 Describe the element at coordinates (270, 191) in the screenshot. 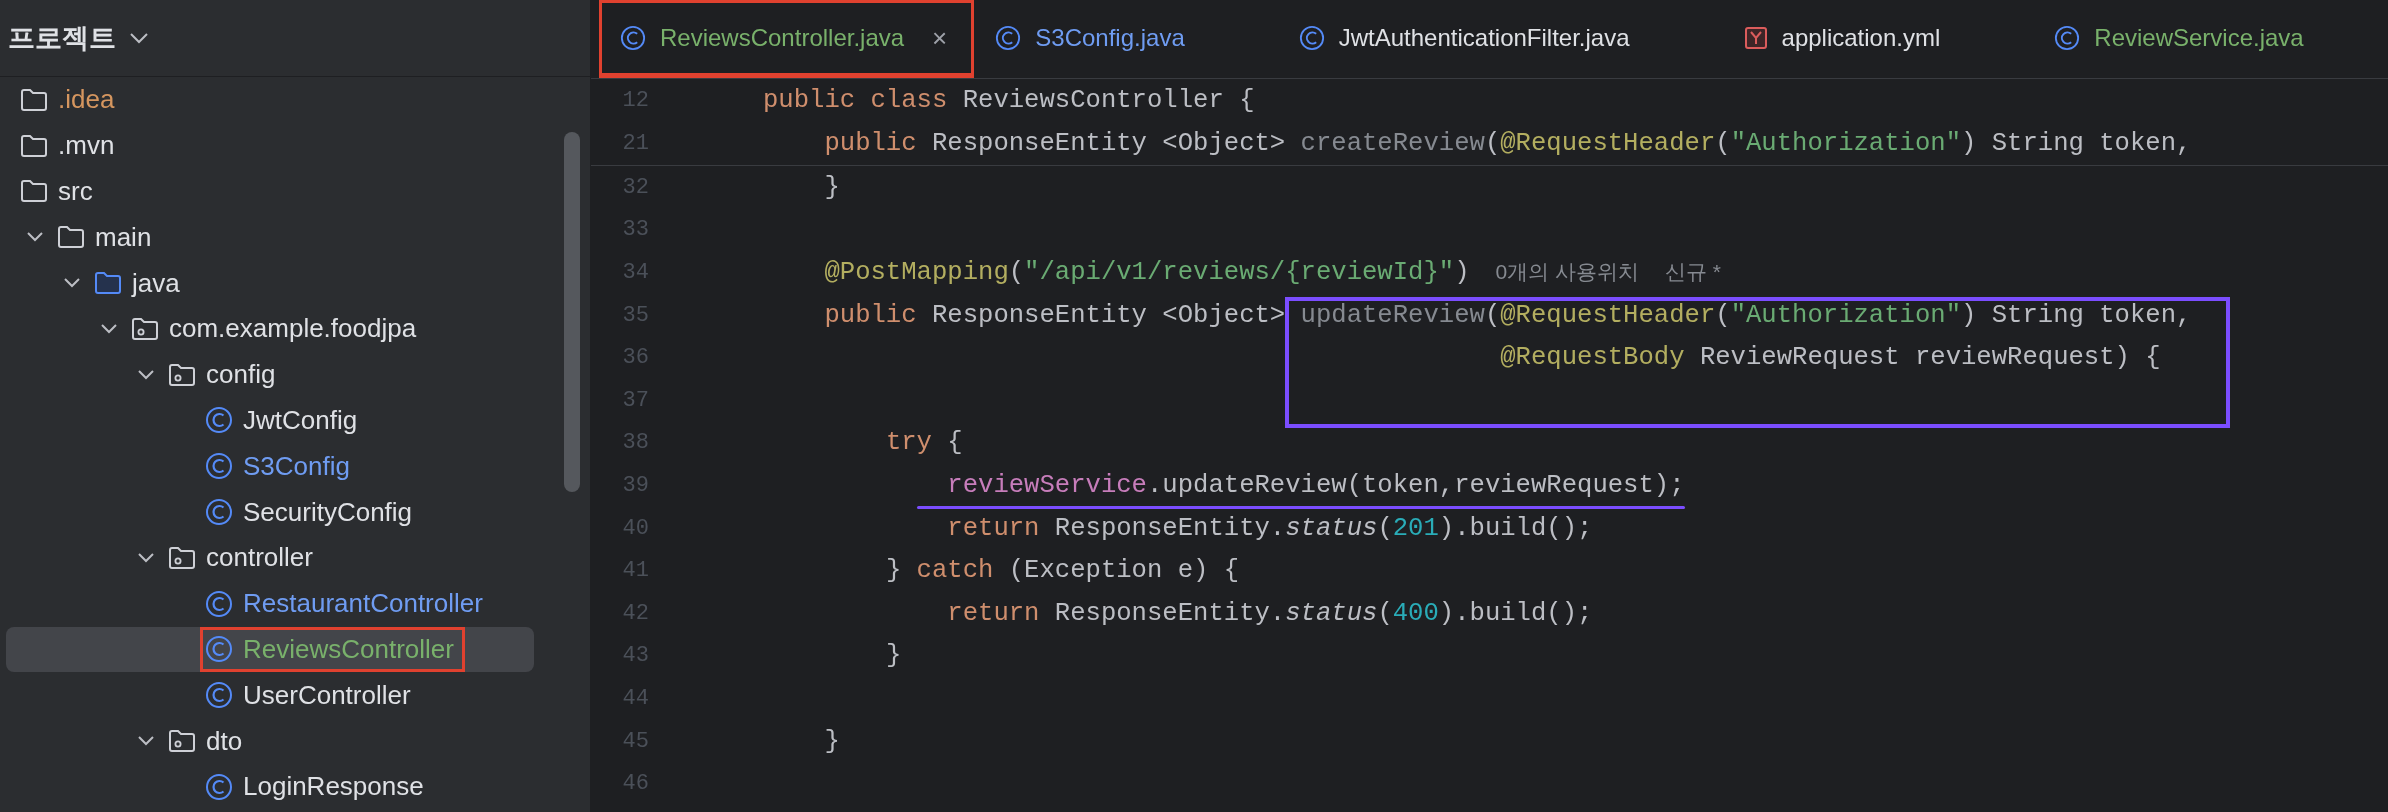

I see `tree-item: src` at that location.